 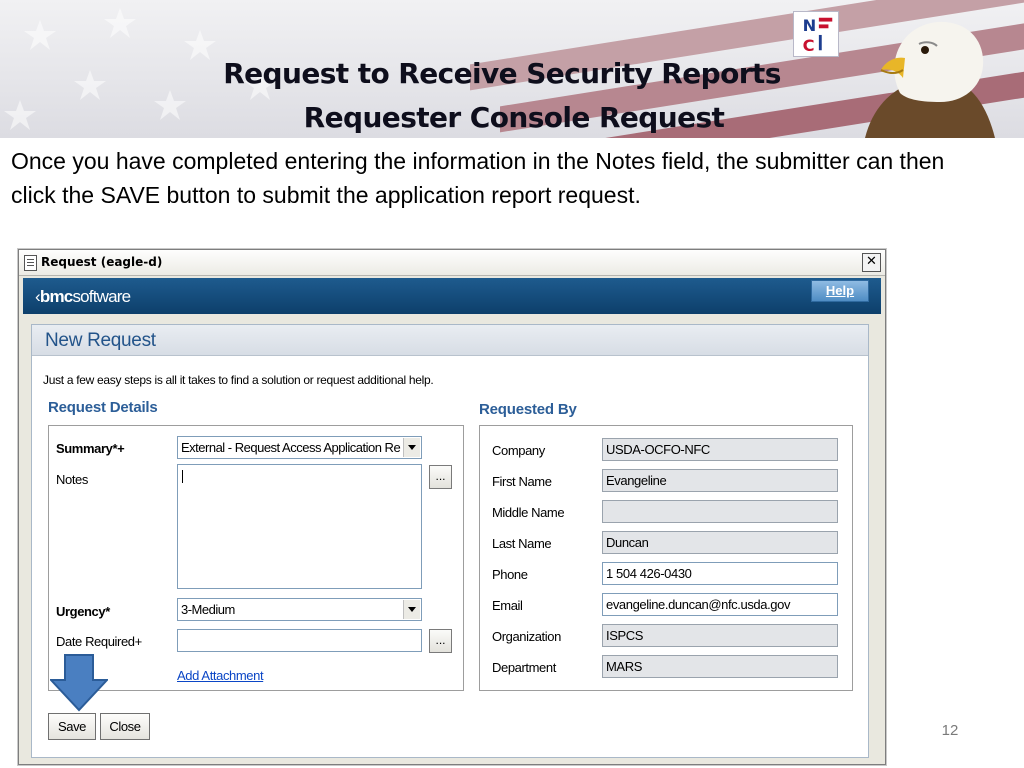 I want to click on bmc-logo-prefix: bmc, so click(x=56, y=296).